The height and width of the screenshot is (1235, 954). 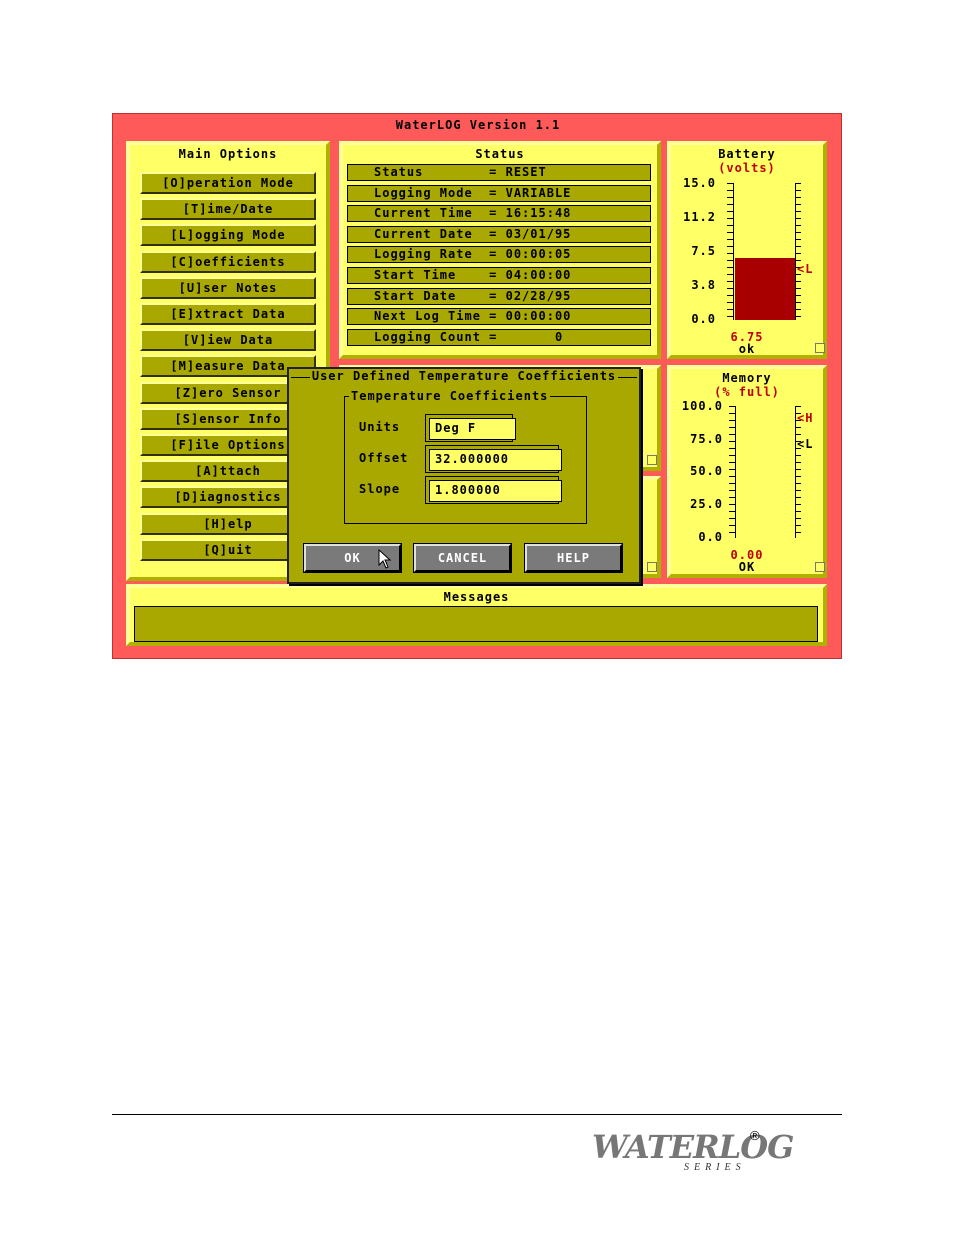 What do you see at coordinates (703, 285) in the screenshot?
I see `battery-tick: 3.8` at bounding box center [703, 285].